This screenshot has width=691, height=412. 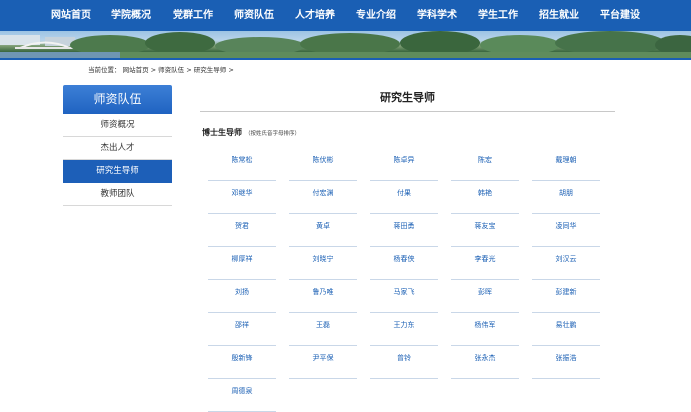 What do you see at coordinates (242, 164) in the screenshot?
I see `supervisor-link: 陈常松` at bounding box center [242, 164].